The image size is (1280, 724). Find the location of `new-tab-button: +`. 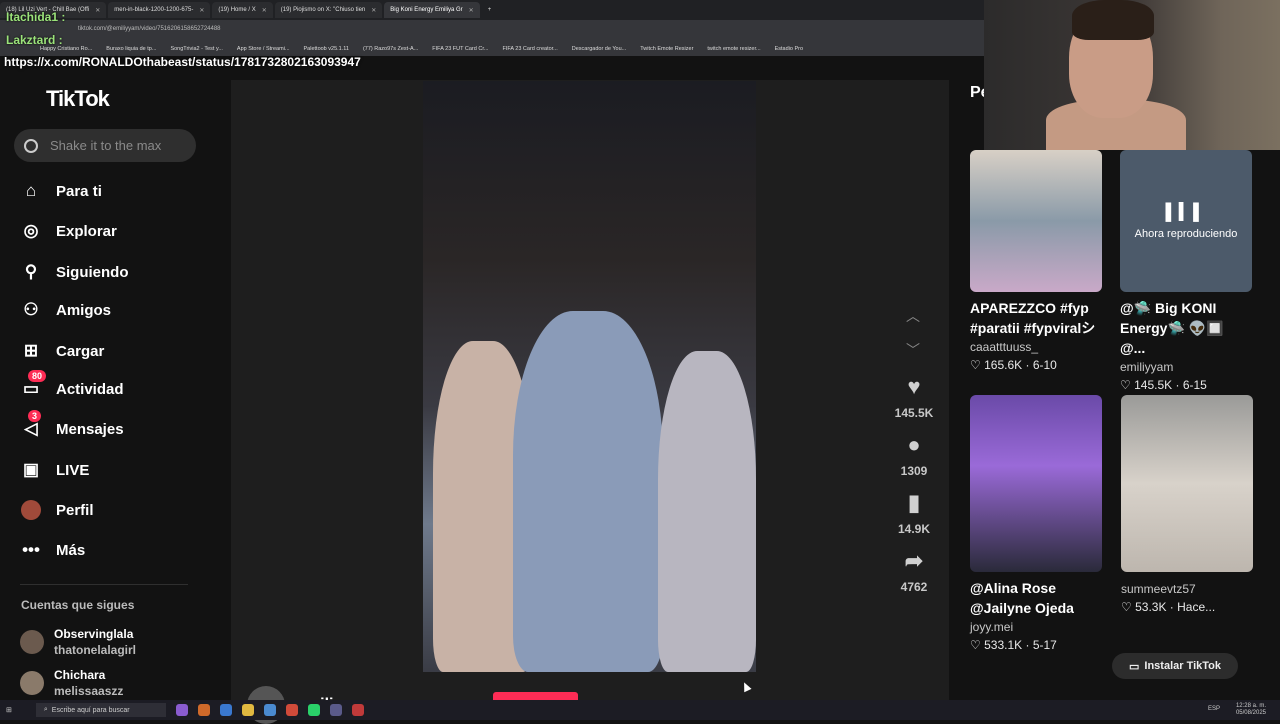

new-tab-button: + is located at coordinates (490, 10).